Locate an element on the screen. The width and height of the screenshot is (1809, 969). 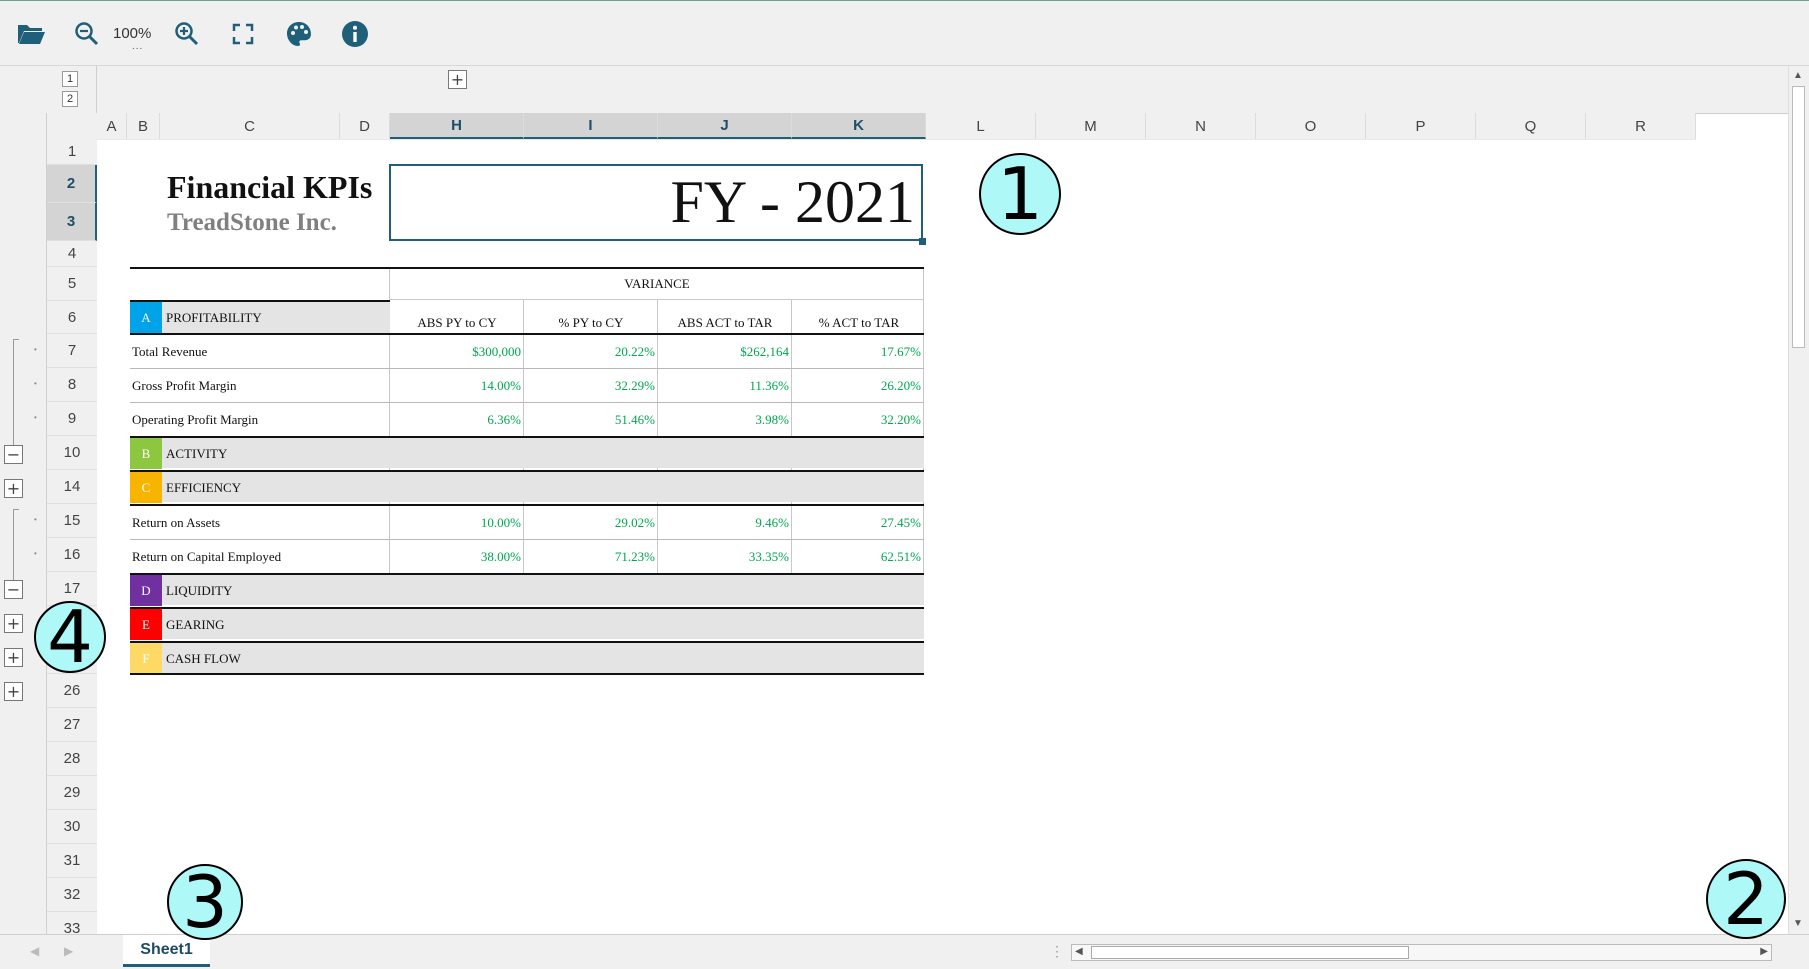
column-header-a: A is located at coordinates (112, 126).